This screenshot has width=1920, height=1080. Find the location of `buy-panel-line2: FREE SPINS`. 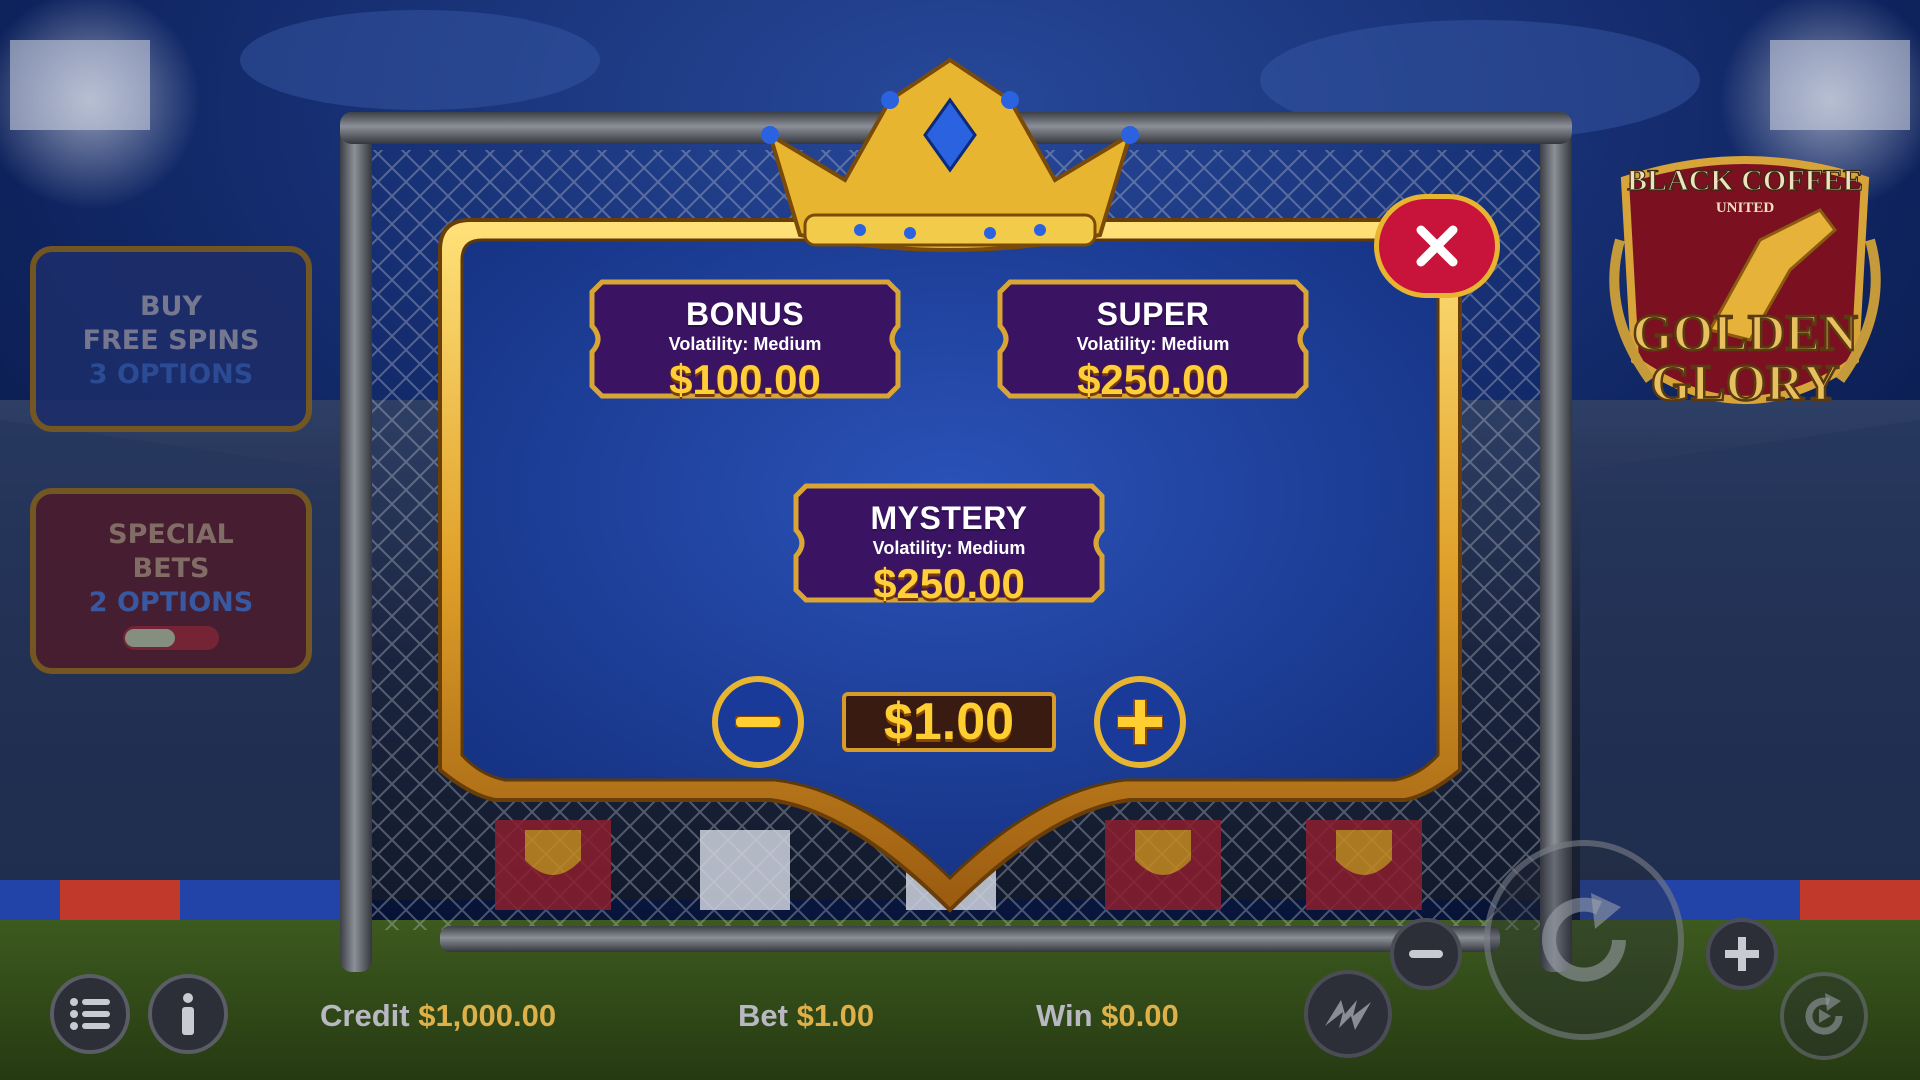

buy-panel-line2: FREE SPINS is located at coordinates (171, 340).